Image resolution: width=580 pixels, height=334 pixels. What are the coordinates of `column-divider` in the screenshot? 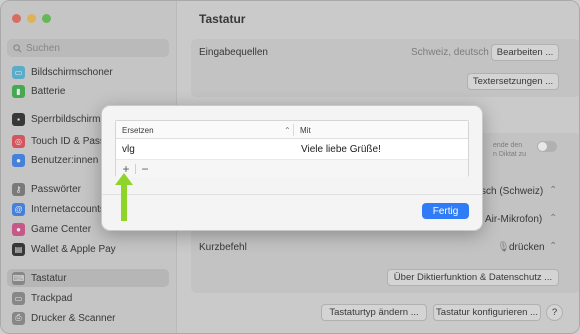 It's located at (293, 130).